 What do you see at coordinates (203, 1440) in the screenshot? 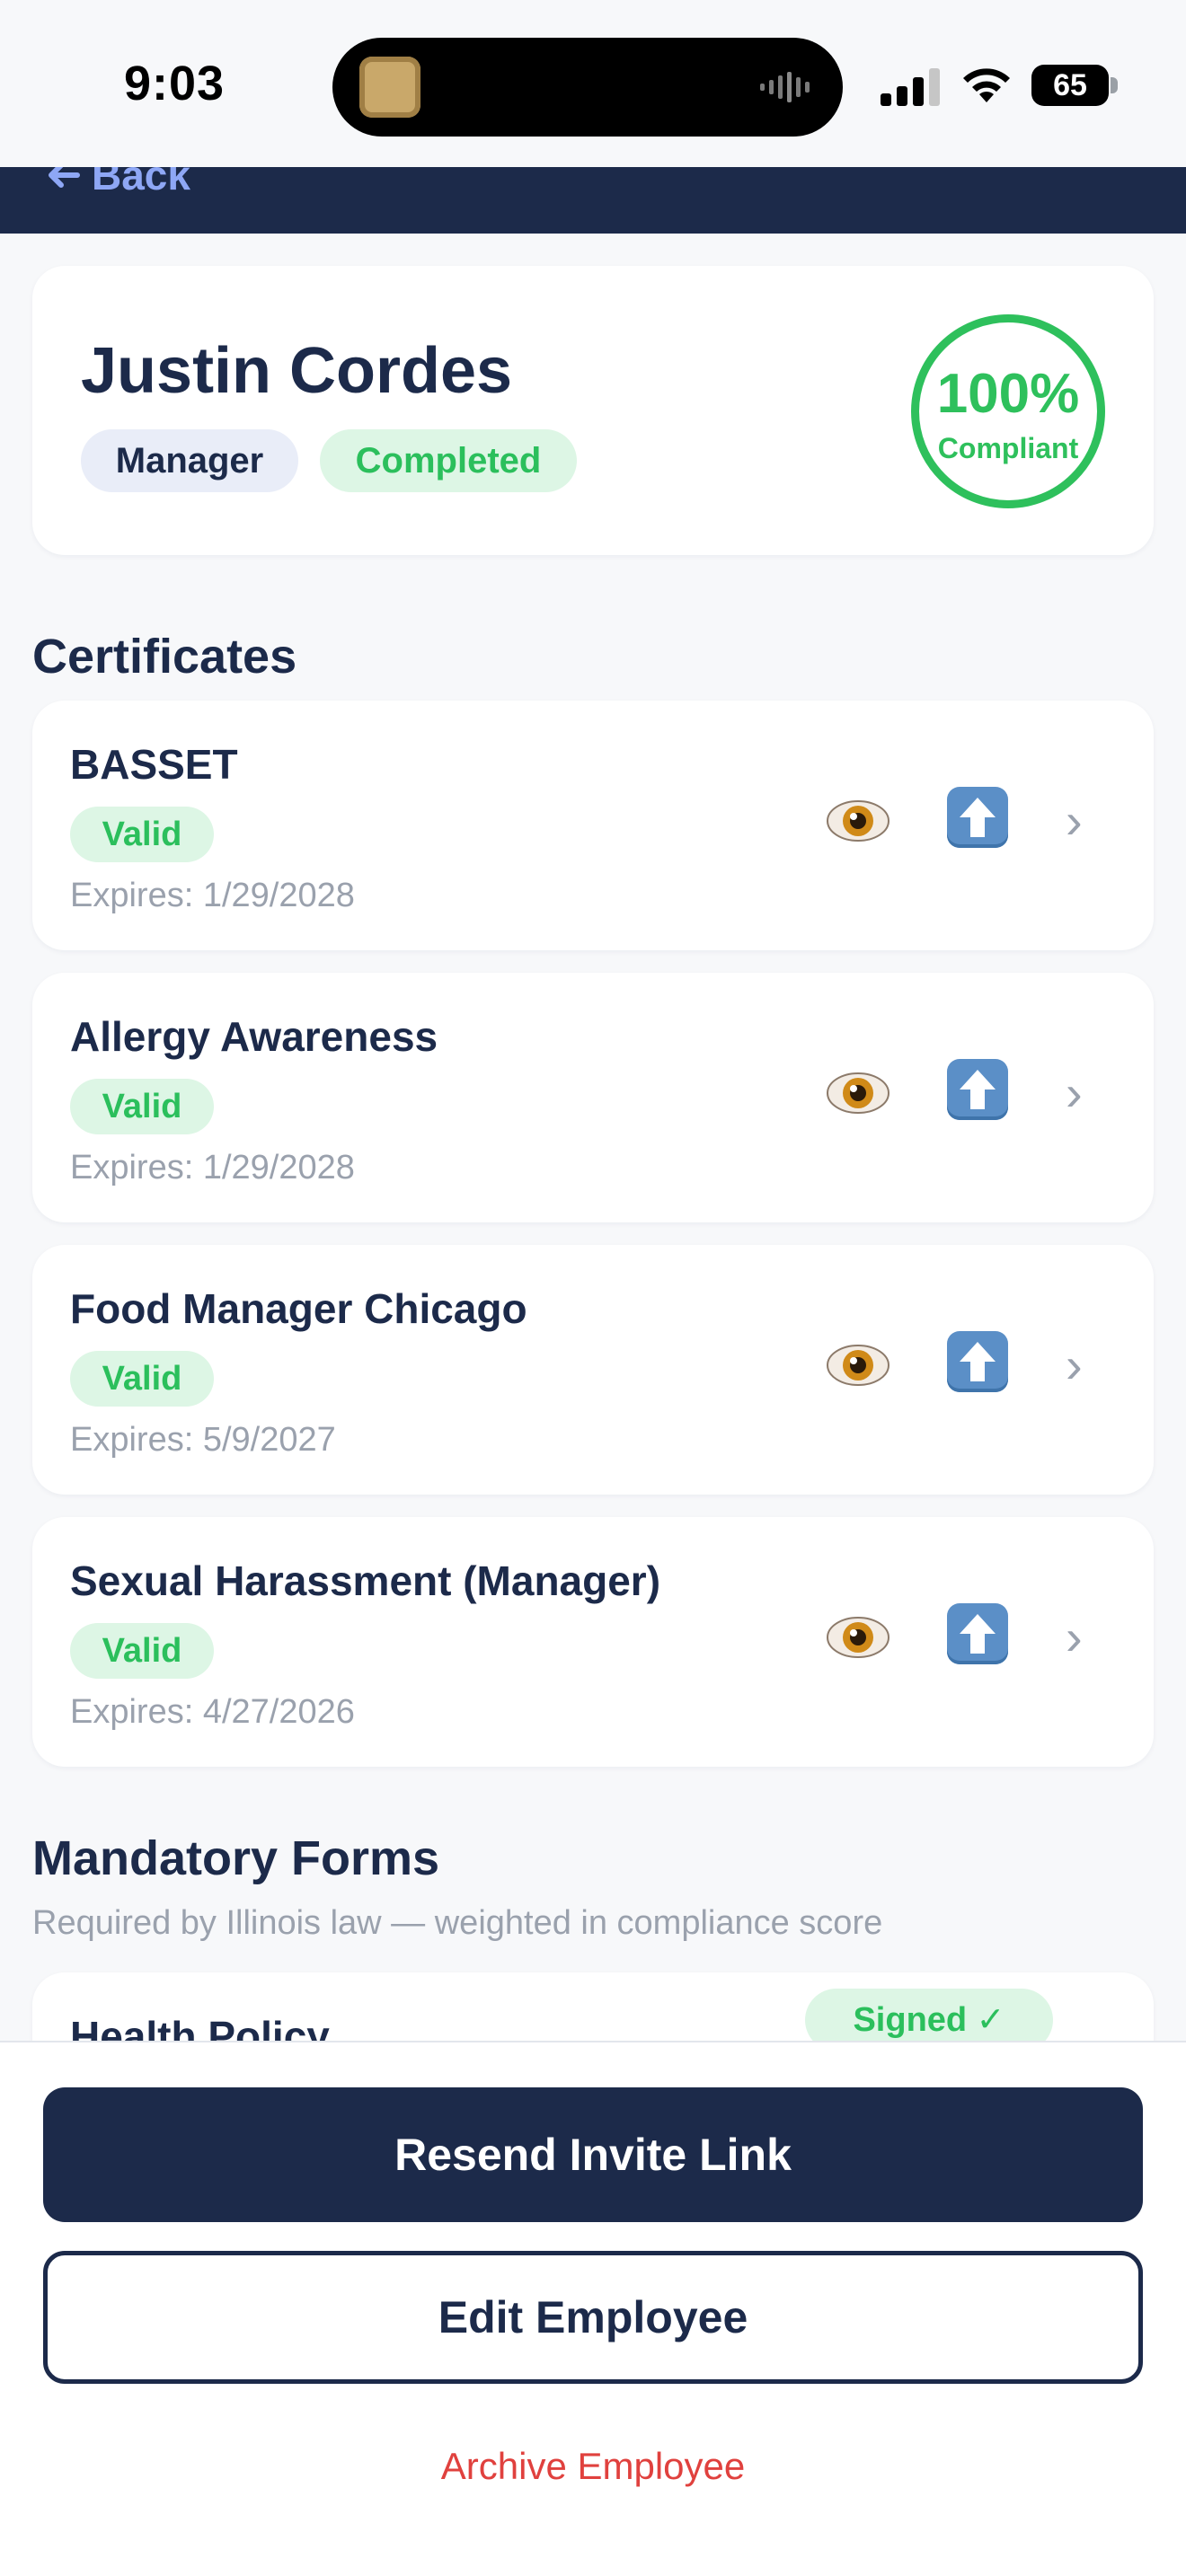
I see `certificate-expiry: Expires: 5/9/2027` at bounding box center [203, 1440].